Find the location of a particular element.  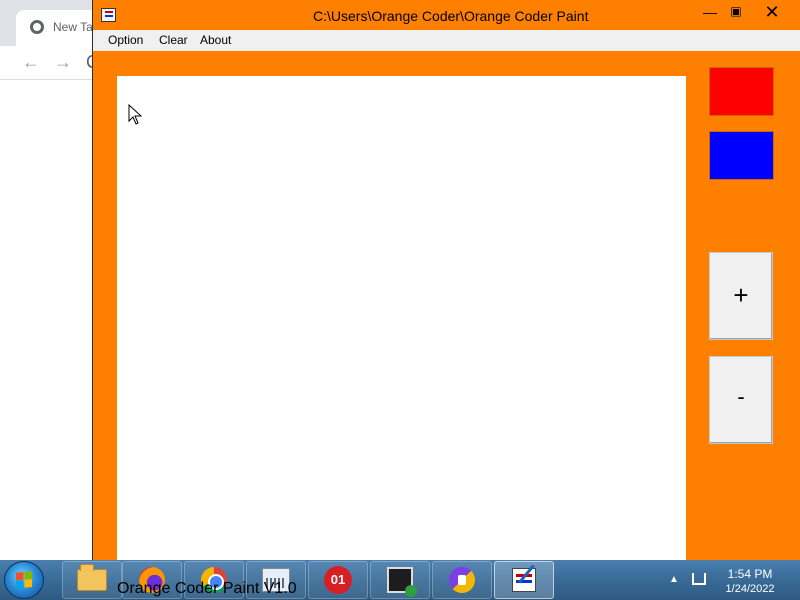

menu-about: About is located at coordinates (215, 40).